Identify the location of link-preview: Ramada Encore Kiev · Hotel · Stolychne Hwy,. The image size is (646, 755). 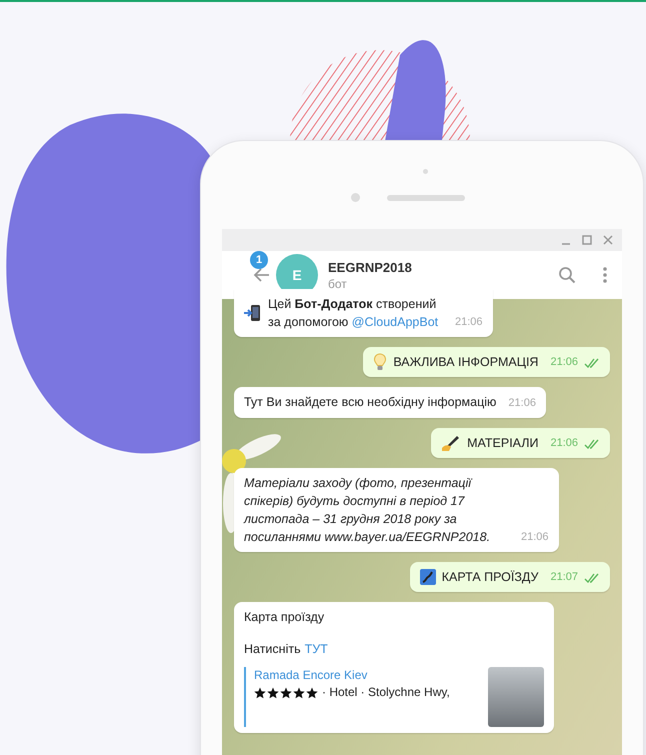
(394, 696).